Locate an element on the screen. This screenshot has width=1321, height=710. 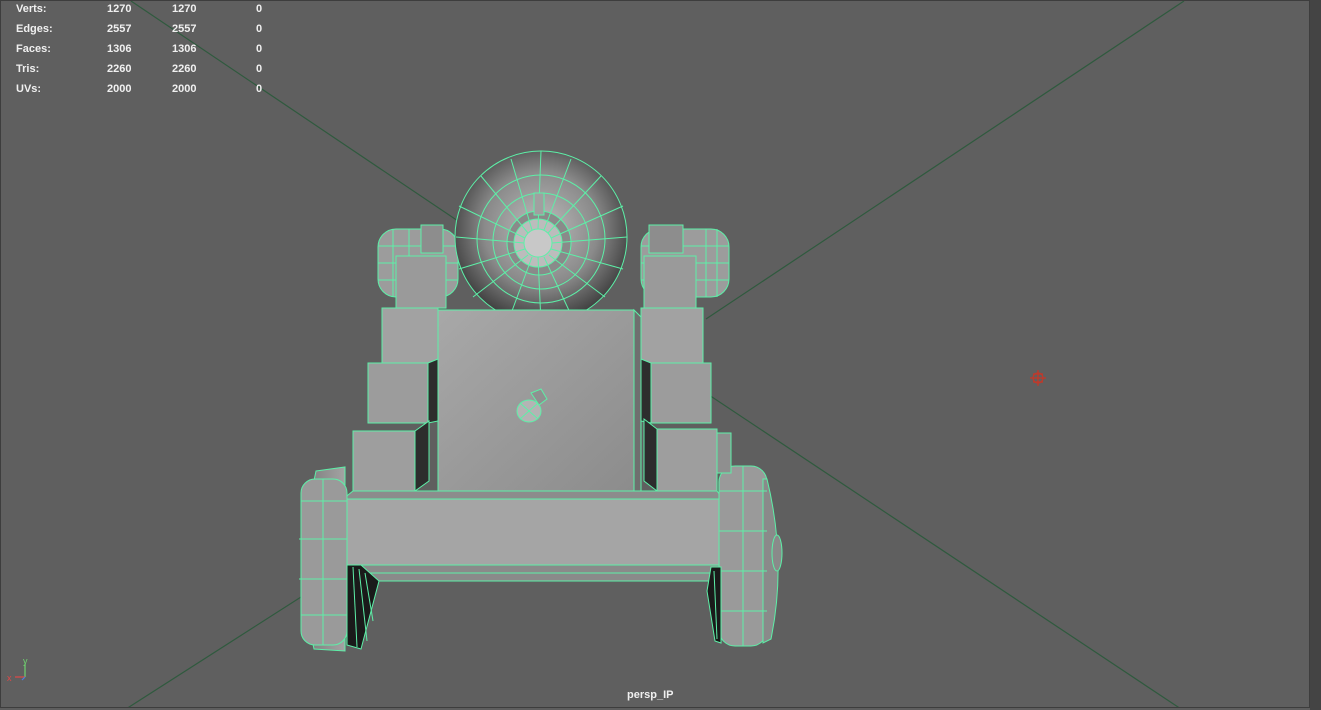
axis-x-label: x is located at coordinates (9, 678).